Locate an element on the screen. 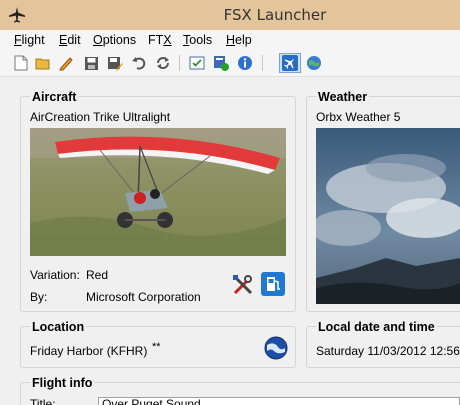 The height and width of the screenshot is (405, 460). save-as-icon is located at coordinates (115, 63).